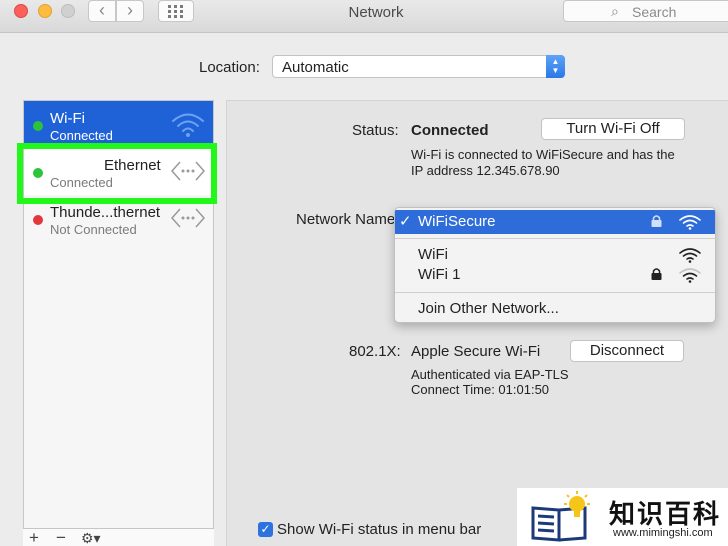  Describe the element at coordinates (480, 389) in the screenshot. I see `connect-time: Connect Time: 01:01:50` at that location.